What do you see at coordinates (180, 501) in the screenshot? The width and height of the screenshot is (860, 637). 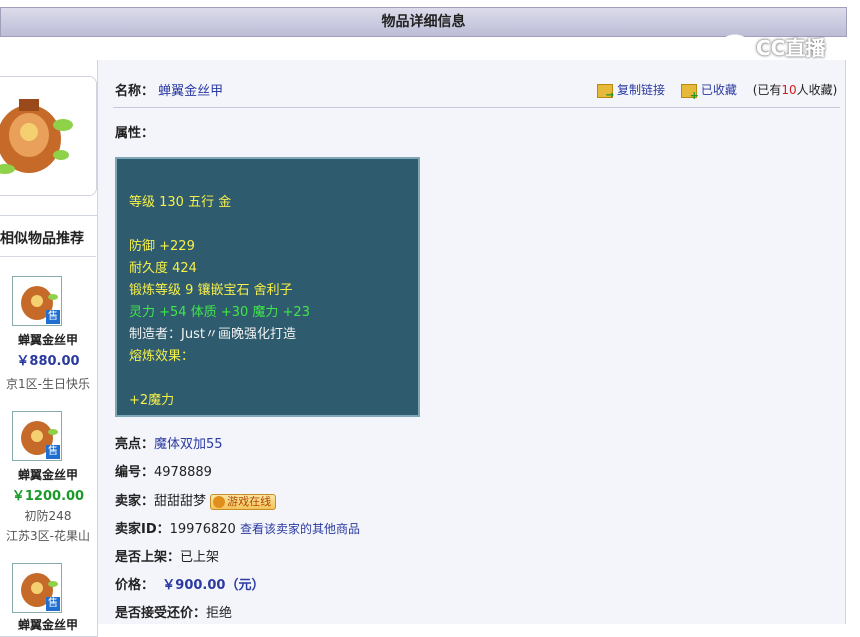 I see `seller-name: 甜甜甜梦` at bounding box center [180, 501].